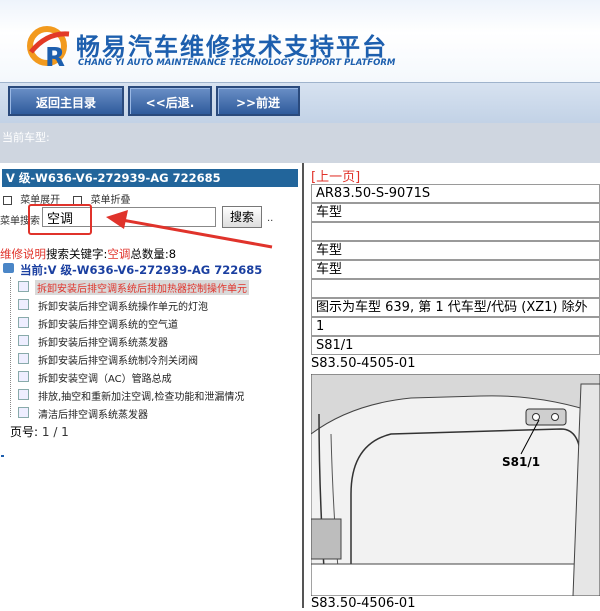 The height and width of the screenshot is (611, 600). Describe the element at coordinates (123, 305) in the screenshot. I see `tree-item: 拆卸安装后排空调系统操作单元的灯泡` at that location.